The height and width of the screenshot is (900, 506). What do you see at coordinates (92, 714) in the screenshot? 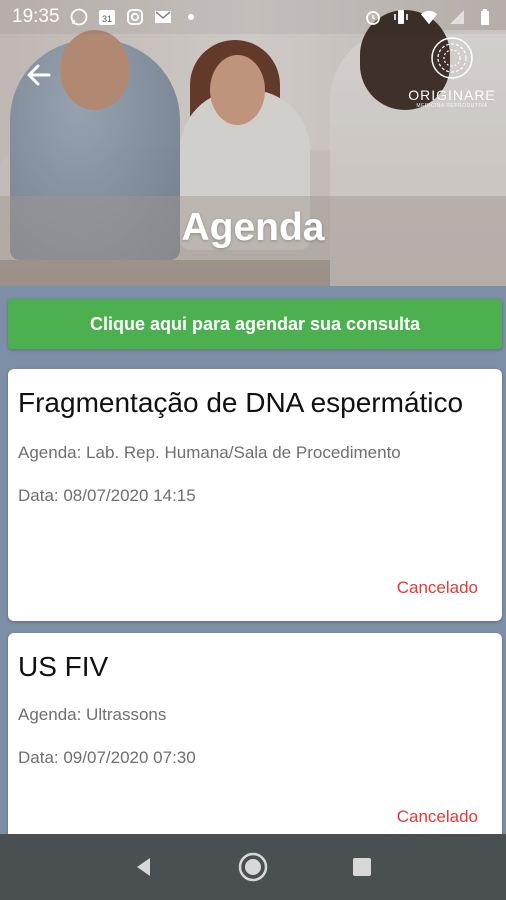
I see `appointment-agenda: Agenda: Ultrassons` at bounding box center [92, 714].